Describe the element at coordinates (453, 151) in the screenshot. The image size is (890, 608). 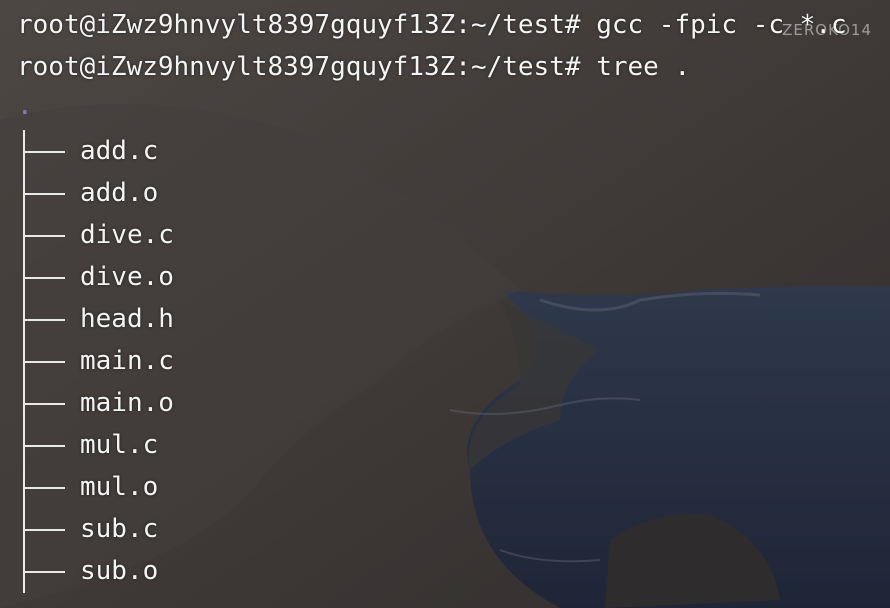
I see `tree-item: add.c` at that location.